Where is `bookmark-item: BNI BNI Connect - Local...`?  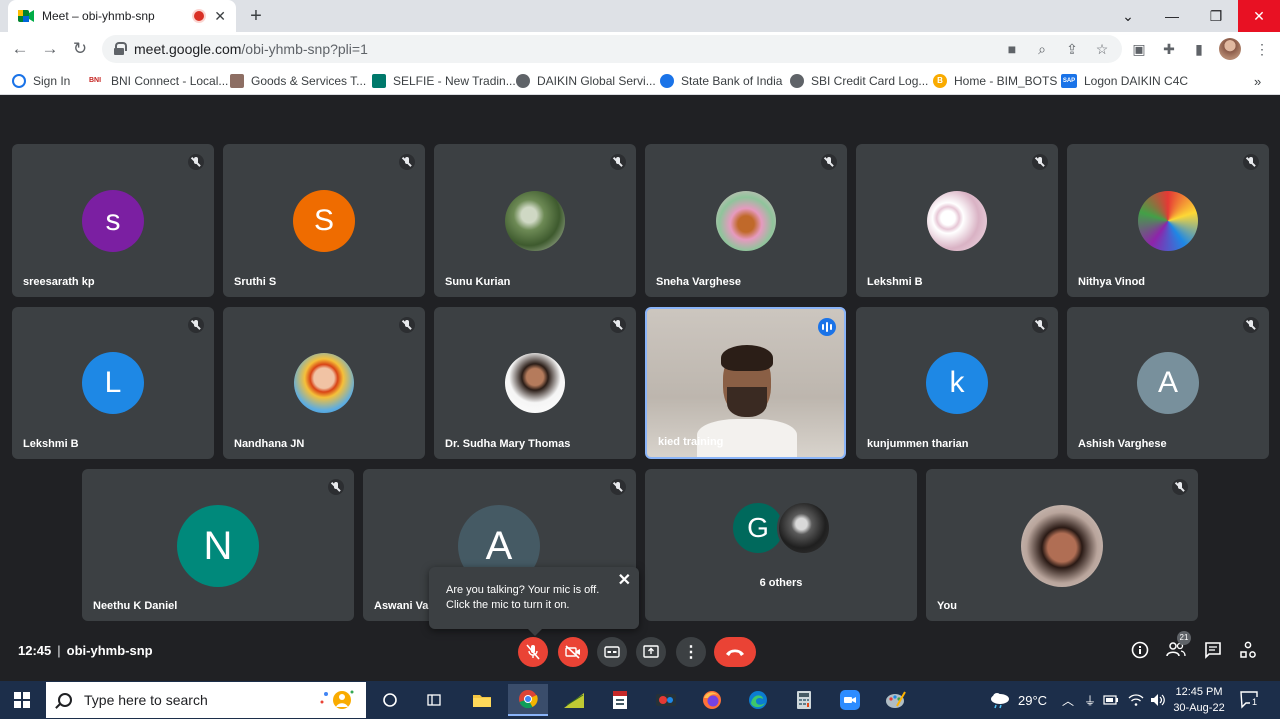 bookmark-item: BNI BNI Connect - Local... is located at coordinates (157, 81).